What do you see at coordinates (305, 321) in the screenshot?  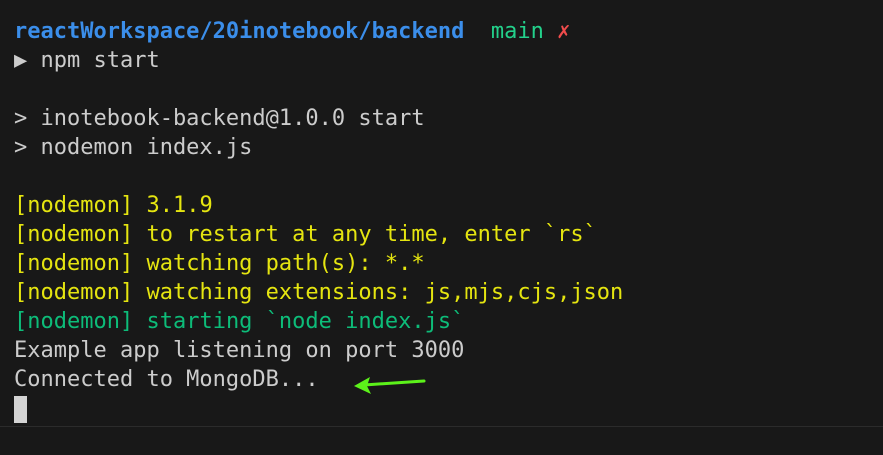 I see `nodemon-message: starting `node index.js`` at bounding box center [305, 321].